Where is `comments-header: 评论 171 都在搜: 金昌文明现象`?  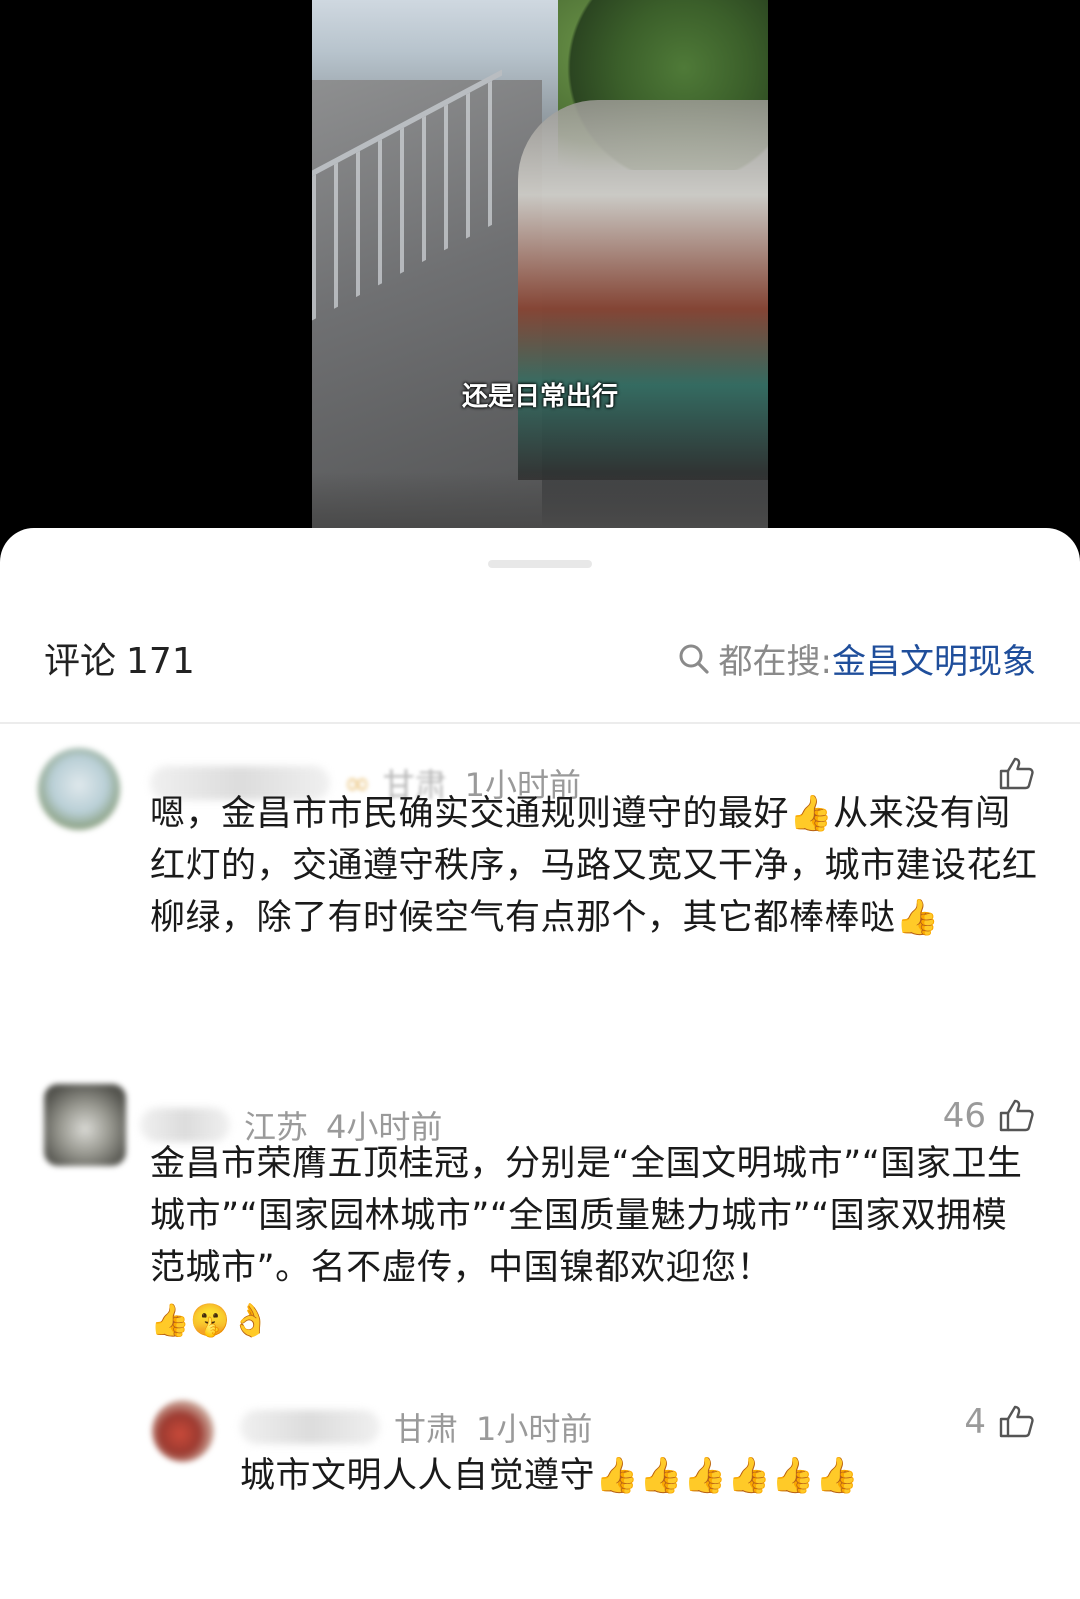
comments-header: 评论 171 都在搜: 金昌文明现象 is located at coordinates (540, 659).